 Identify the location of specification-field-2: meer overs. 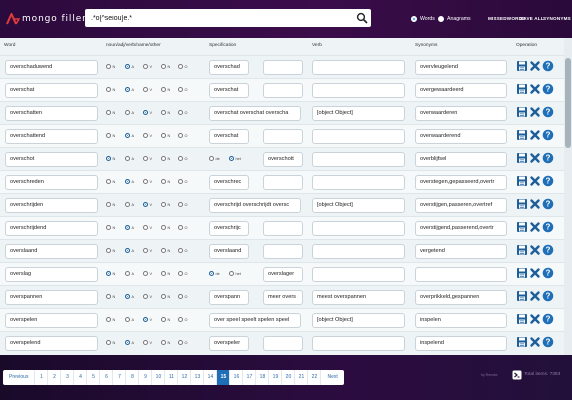
(283, 297).